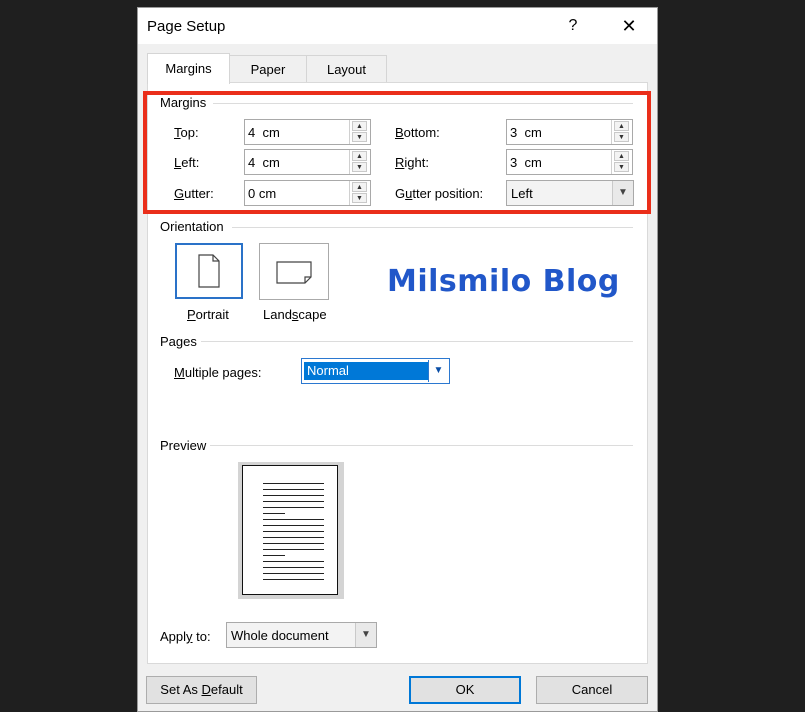 The height and width of the screenshot is (712, 805). I want to click on landscape-option, so click(294, 271).